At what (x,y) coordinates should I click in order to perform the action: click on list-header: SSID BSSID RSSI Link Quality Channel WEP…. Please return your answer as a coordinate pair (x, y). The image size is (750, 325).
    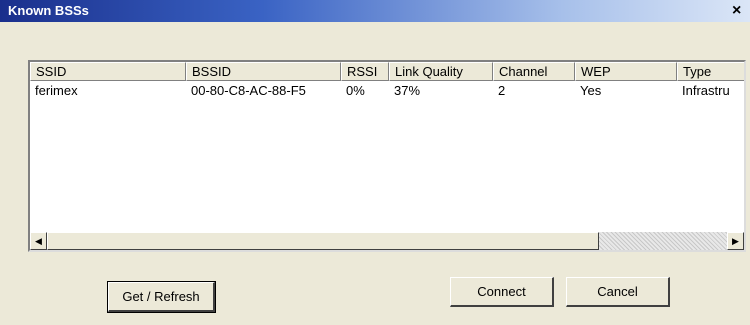
    Looking at the image, I should click on (387, 72).